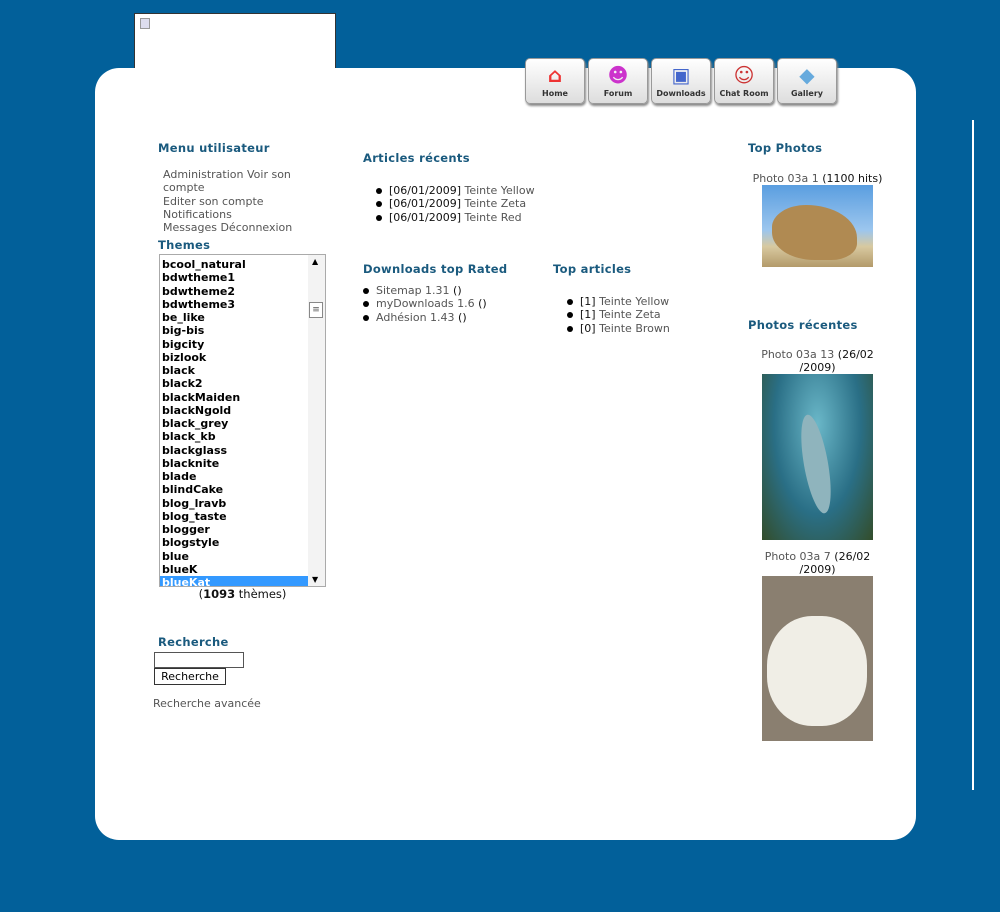 The width and height of the screenshot is (1000, 912). I want to click on list-item: [1] Teinte Zeta, so click(618, 314).